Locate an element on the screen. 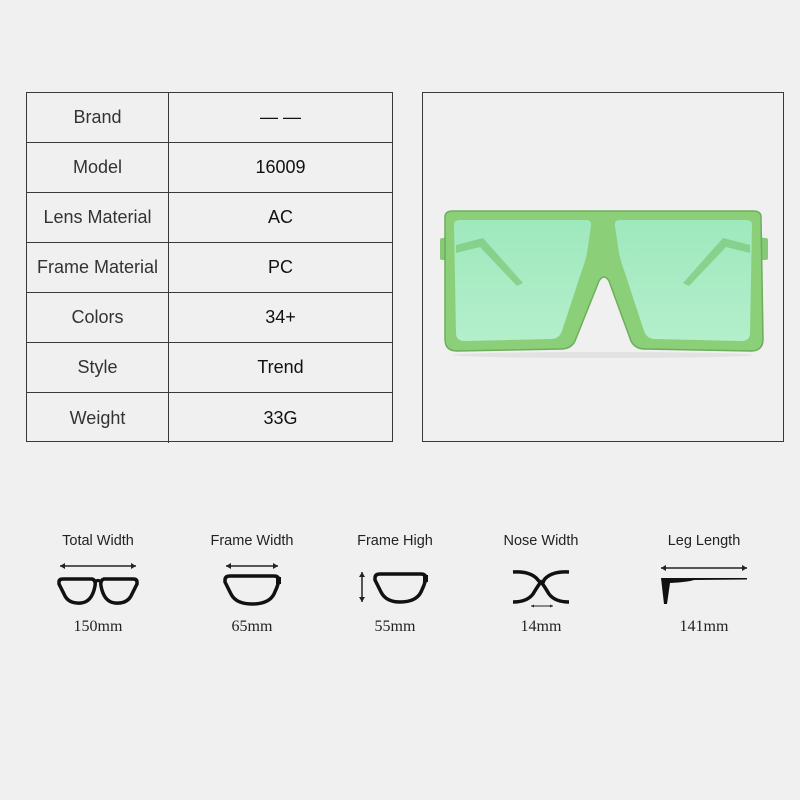  total-width-icon is located at coordinates (98, 584).